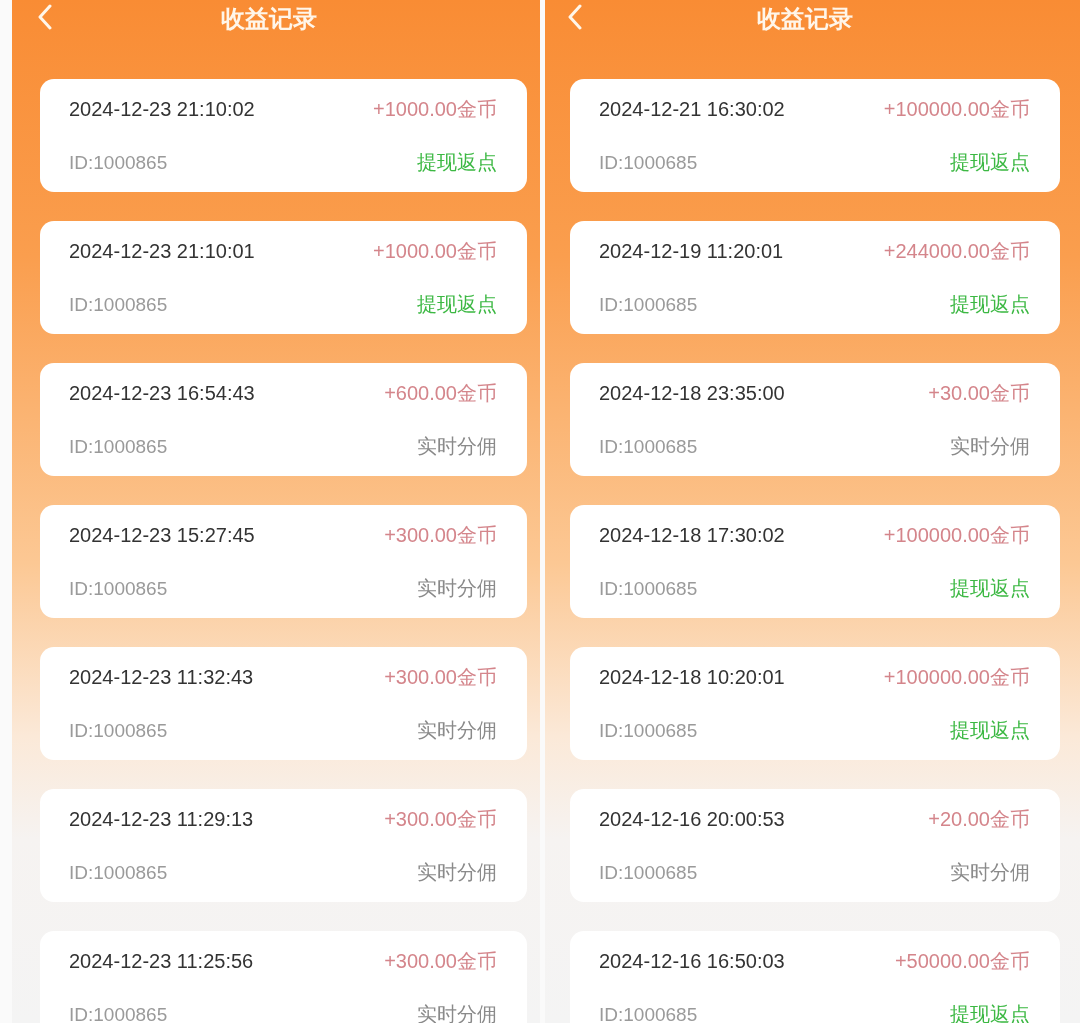  What do you see at coordinates (979, 819) in the screenshot?
I see `record-amount: +20.00金币` at bounding box center [979, 819].